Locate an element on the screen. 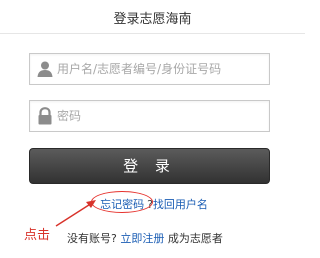  account-help-links: 忘记密码 ?找回用户名 is located at coordinates (152, 202).